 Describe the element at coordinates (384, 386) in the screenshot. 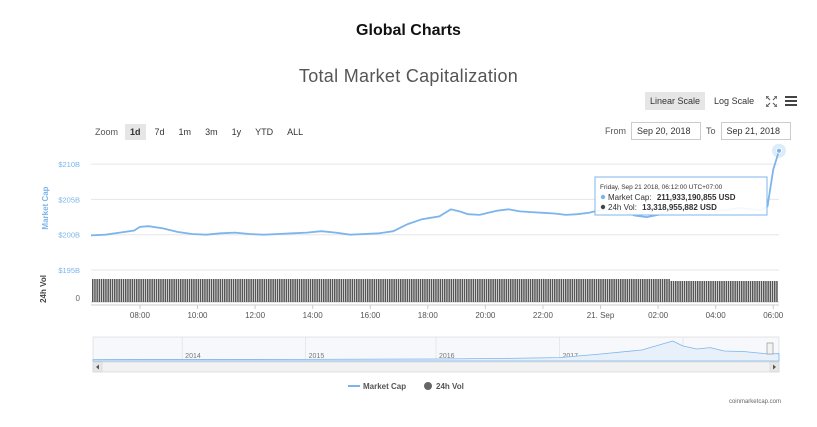

I see `legend-market-cap-label: Market Cap` at that location.